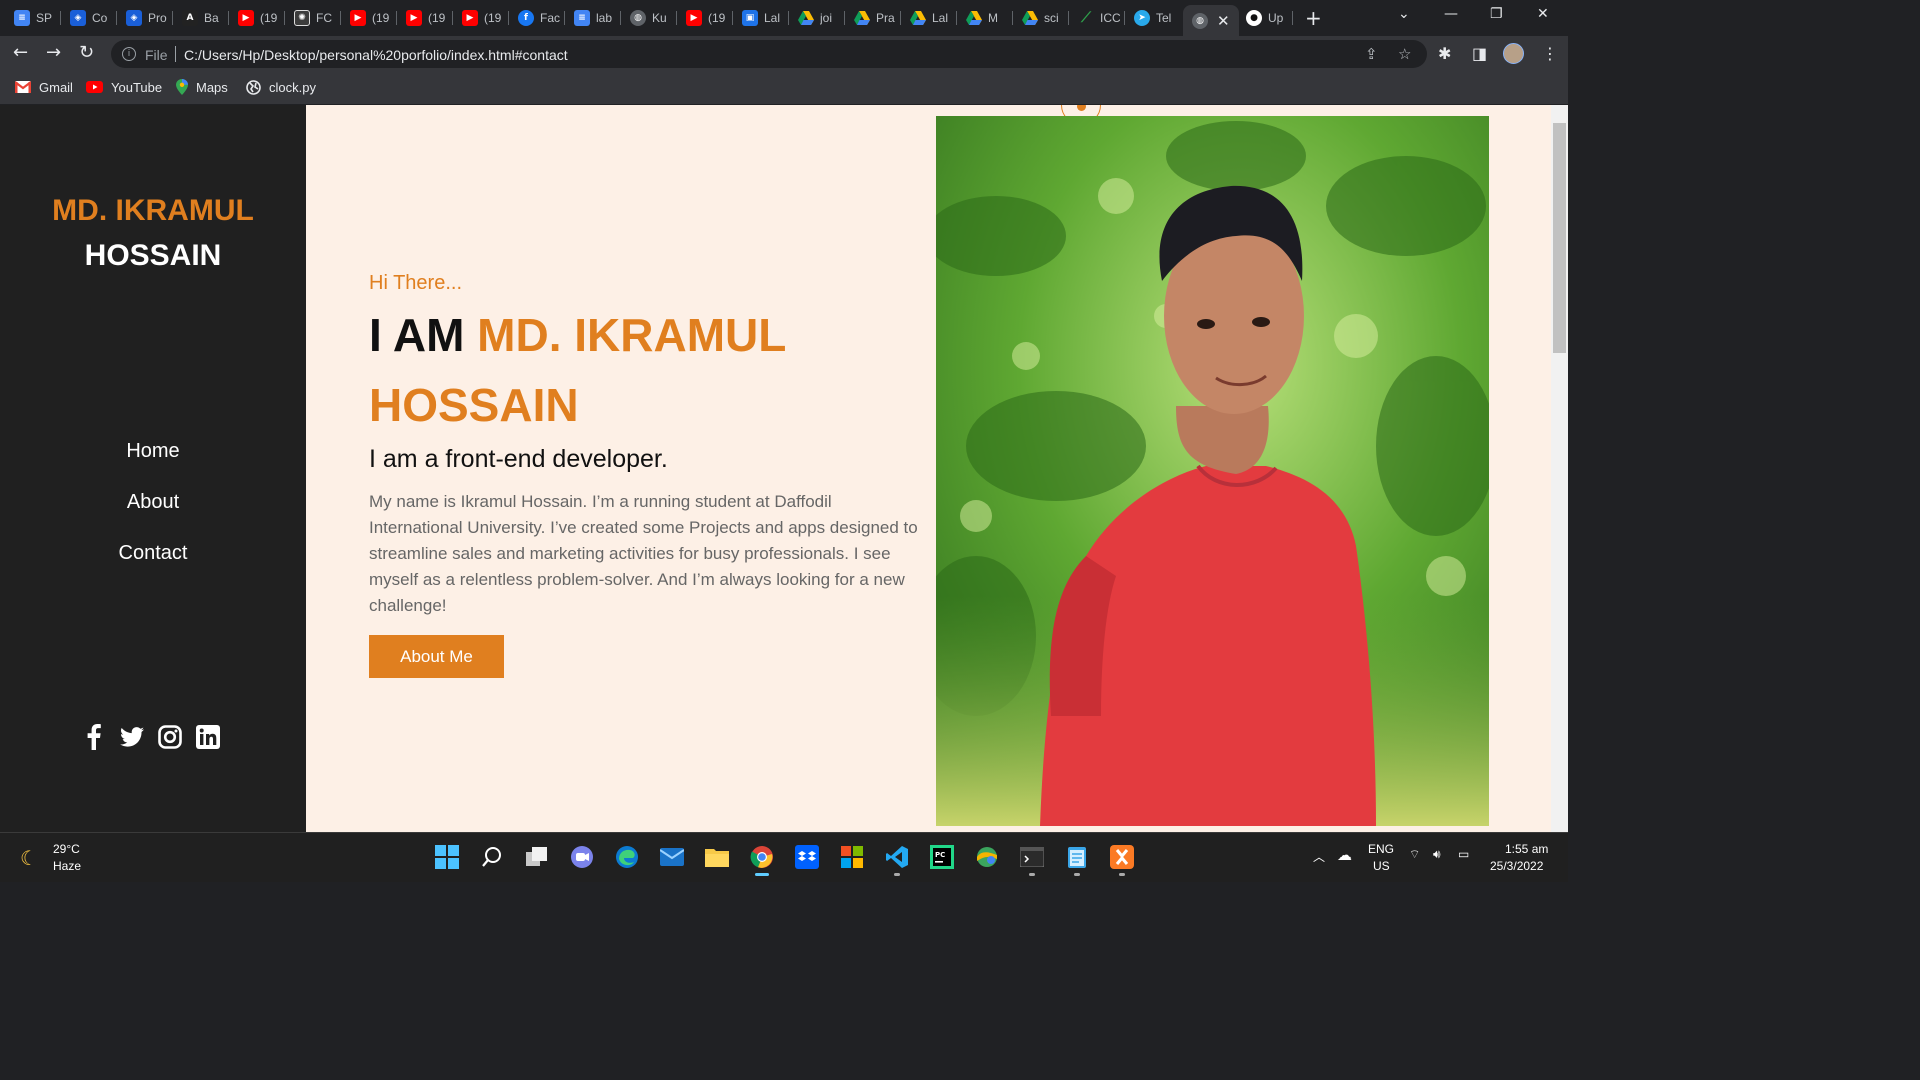 The image size is (1920, 1080). Describe the element at coordinates (1479, 53) in the screenshot. I see `side-panel-icon: ◨` at that location.